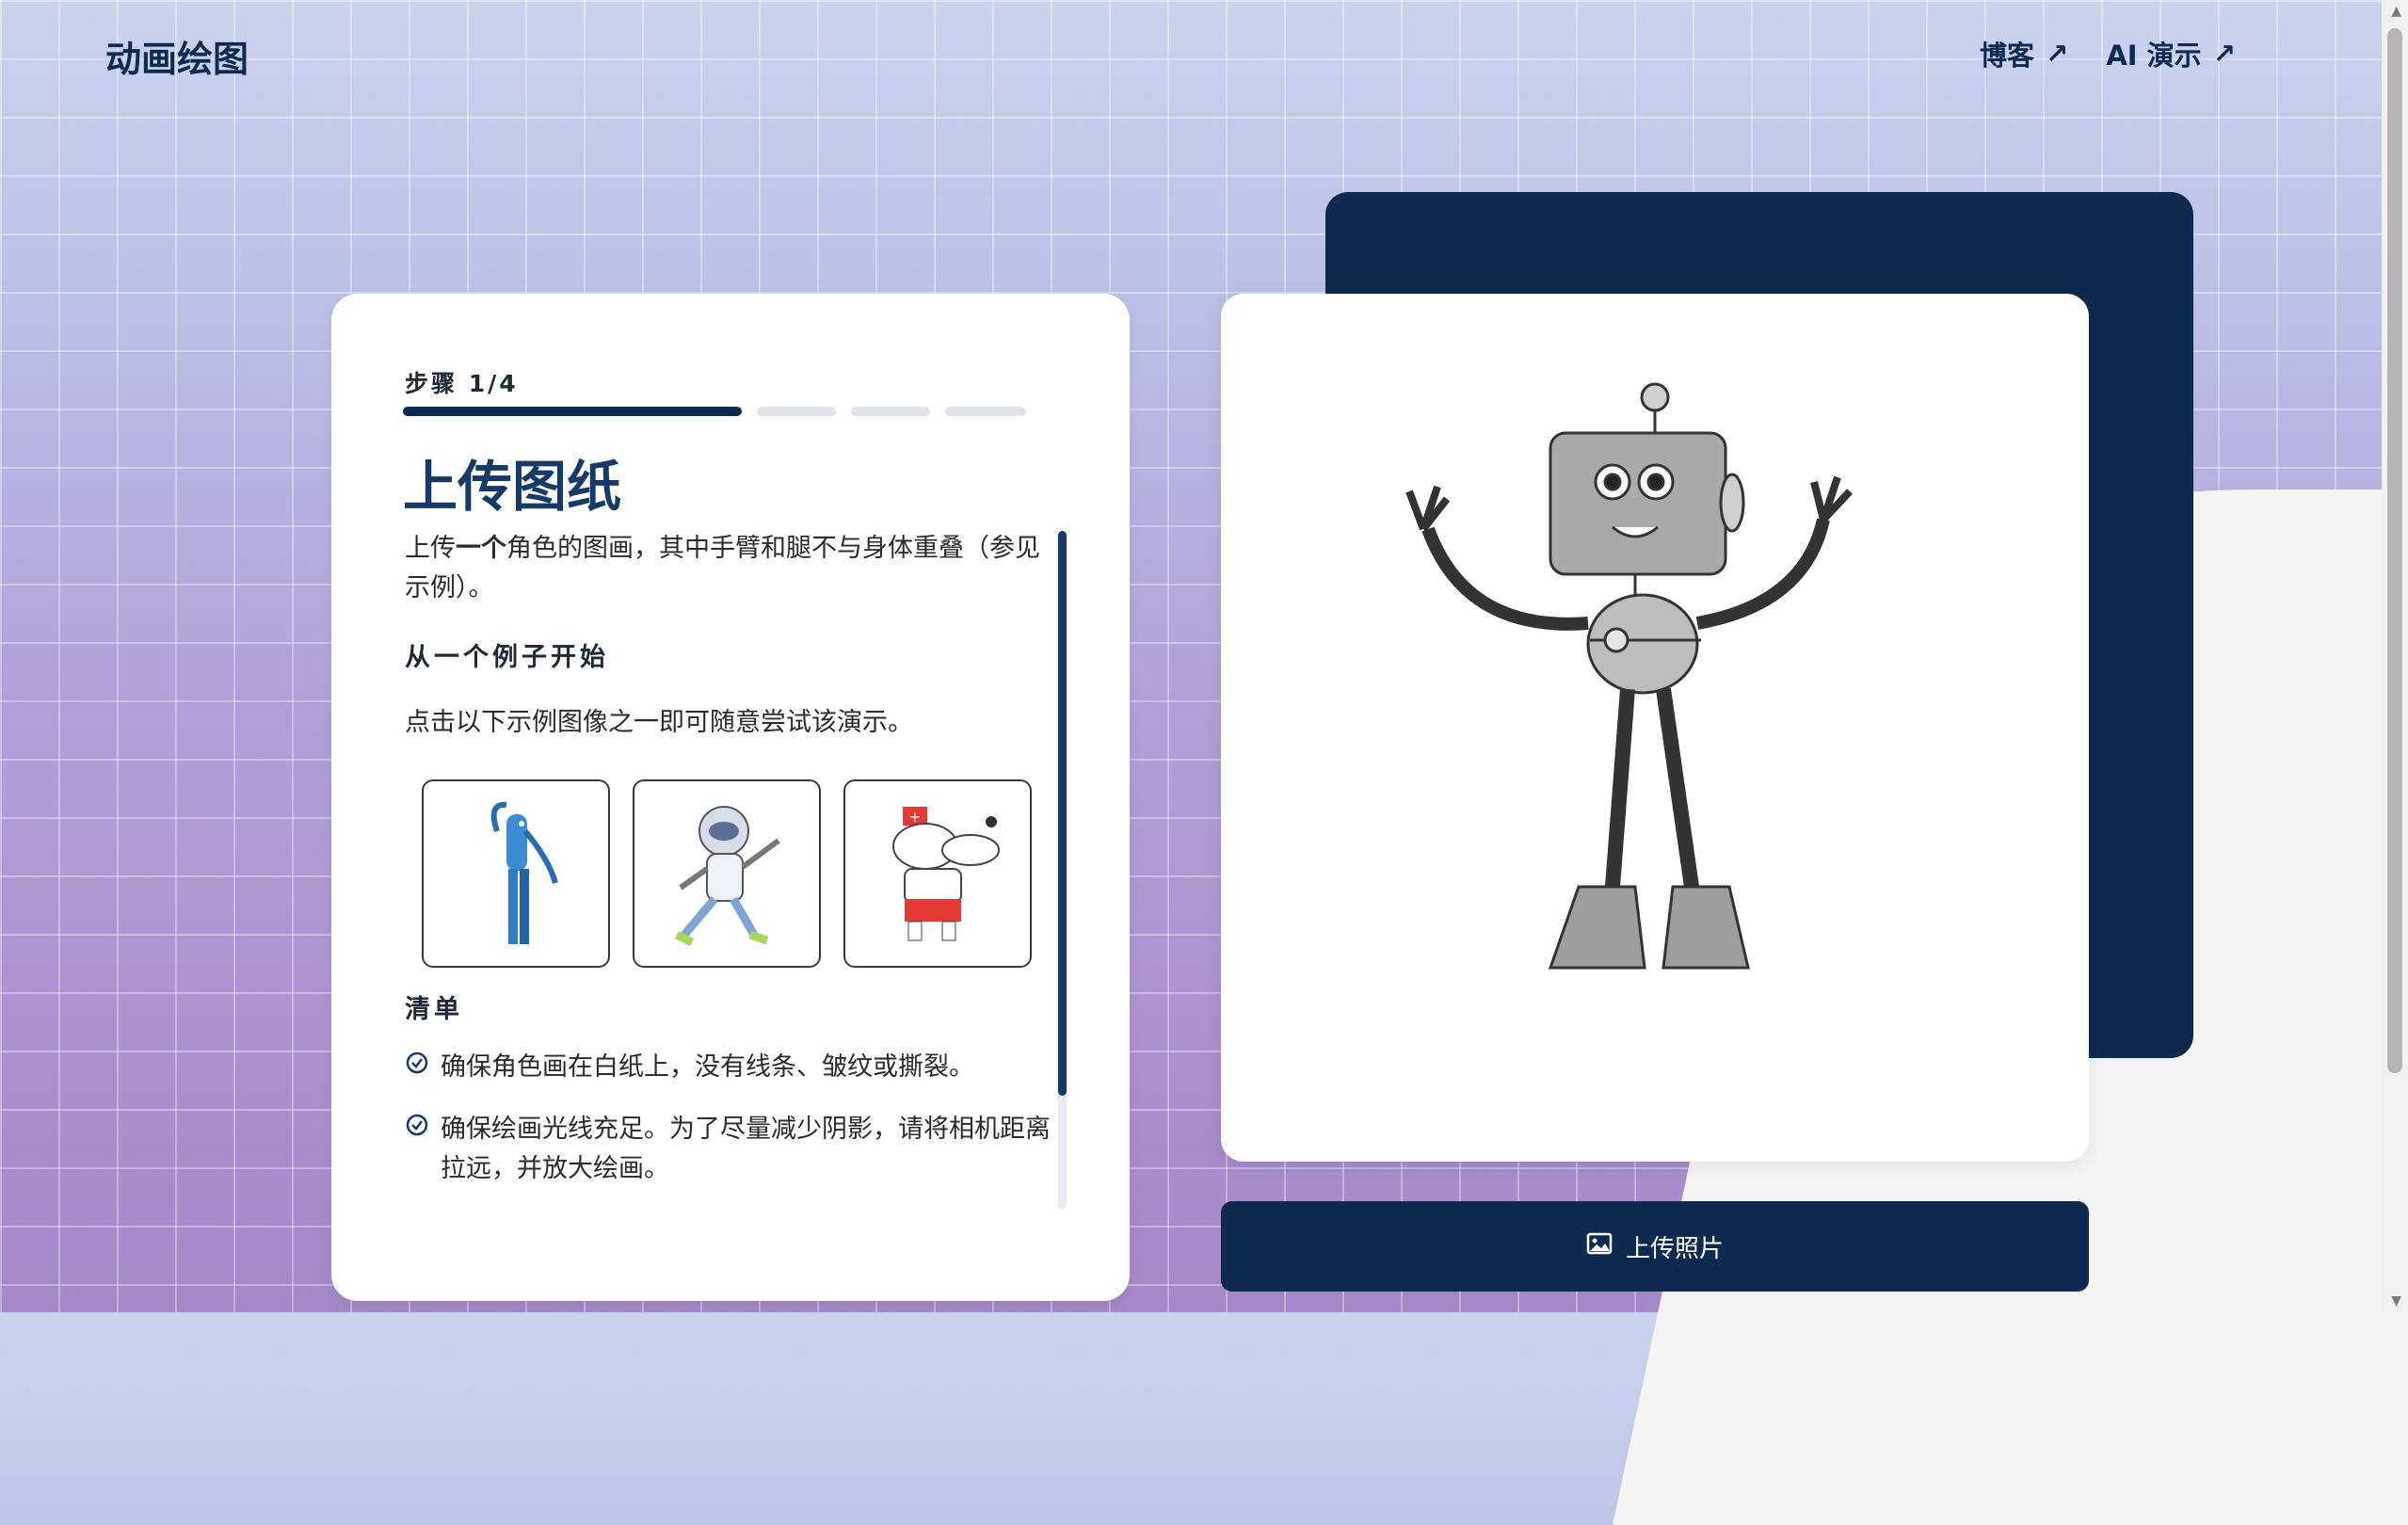 This screenshot has width=2408, height=1525. I want to click on nav-blog-link: 博客 ↗, so click(2024, 53).